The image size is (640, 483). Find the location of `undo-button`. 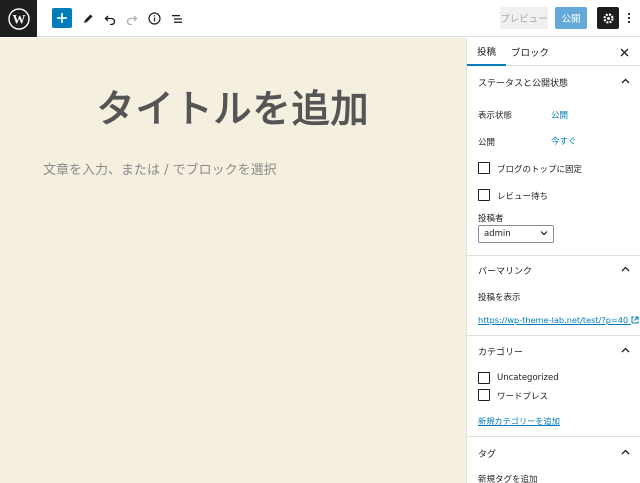

undo-button is located at coordinates (110, 18).